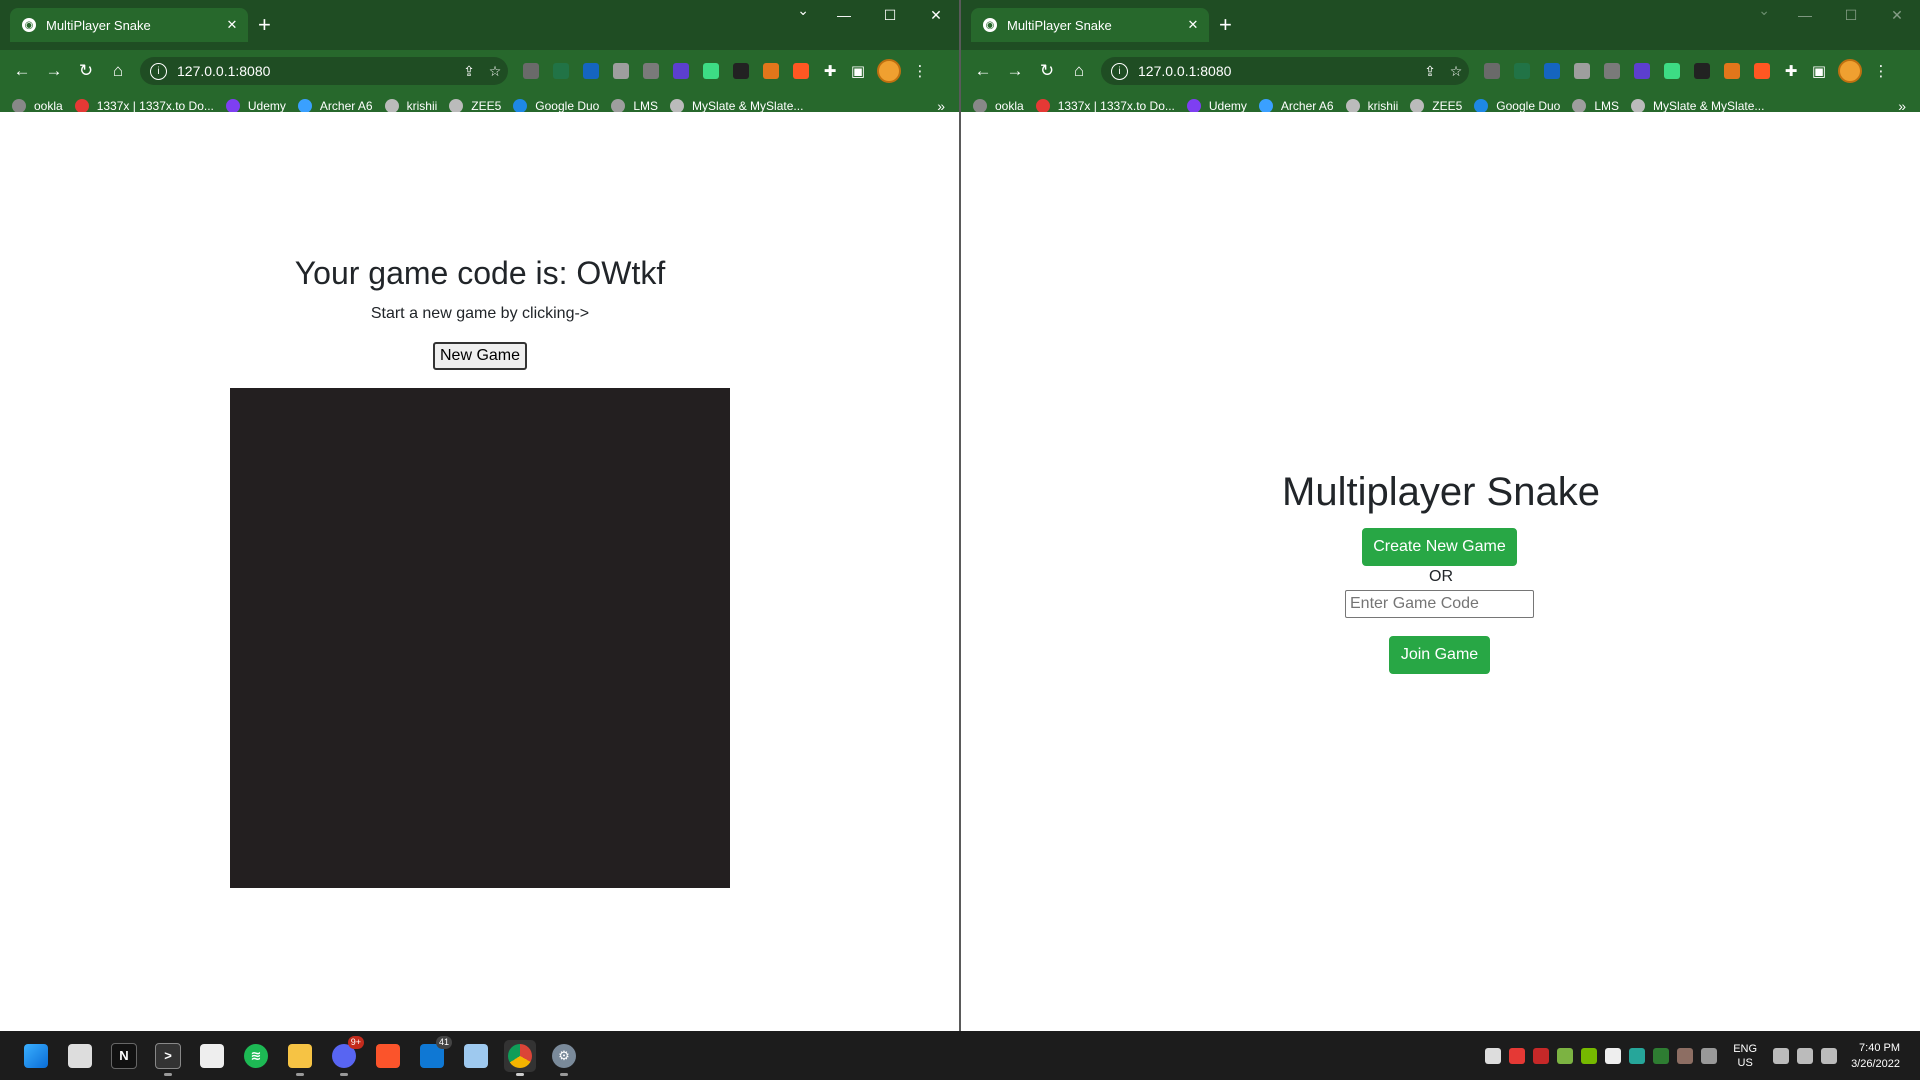 This screenshot has width=1920, height=1080. Describe the element at coordinates (480, 356) in the screenshot. I see `new-game-button: New Game` at that location.